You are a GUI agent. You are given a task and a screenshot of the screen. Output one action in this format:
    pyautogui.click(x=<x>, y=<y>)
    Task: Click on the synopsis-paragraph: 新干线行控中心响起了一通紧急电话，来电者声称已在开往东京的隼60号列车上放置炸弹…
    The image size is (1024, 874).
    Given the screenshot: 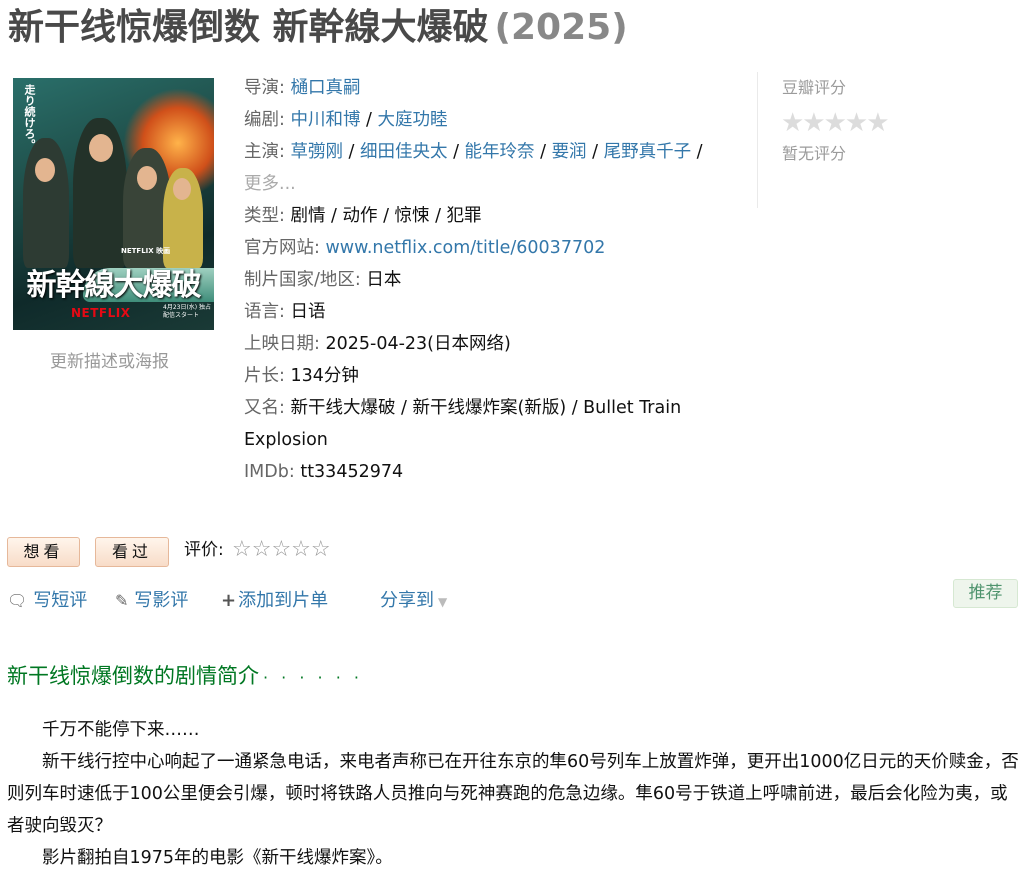 What is the action you would take?
    pyautogui.click(x=513, y=794)
    